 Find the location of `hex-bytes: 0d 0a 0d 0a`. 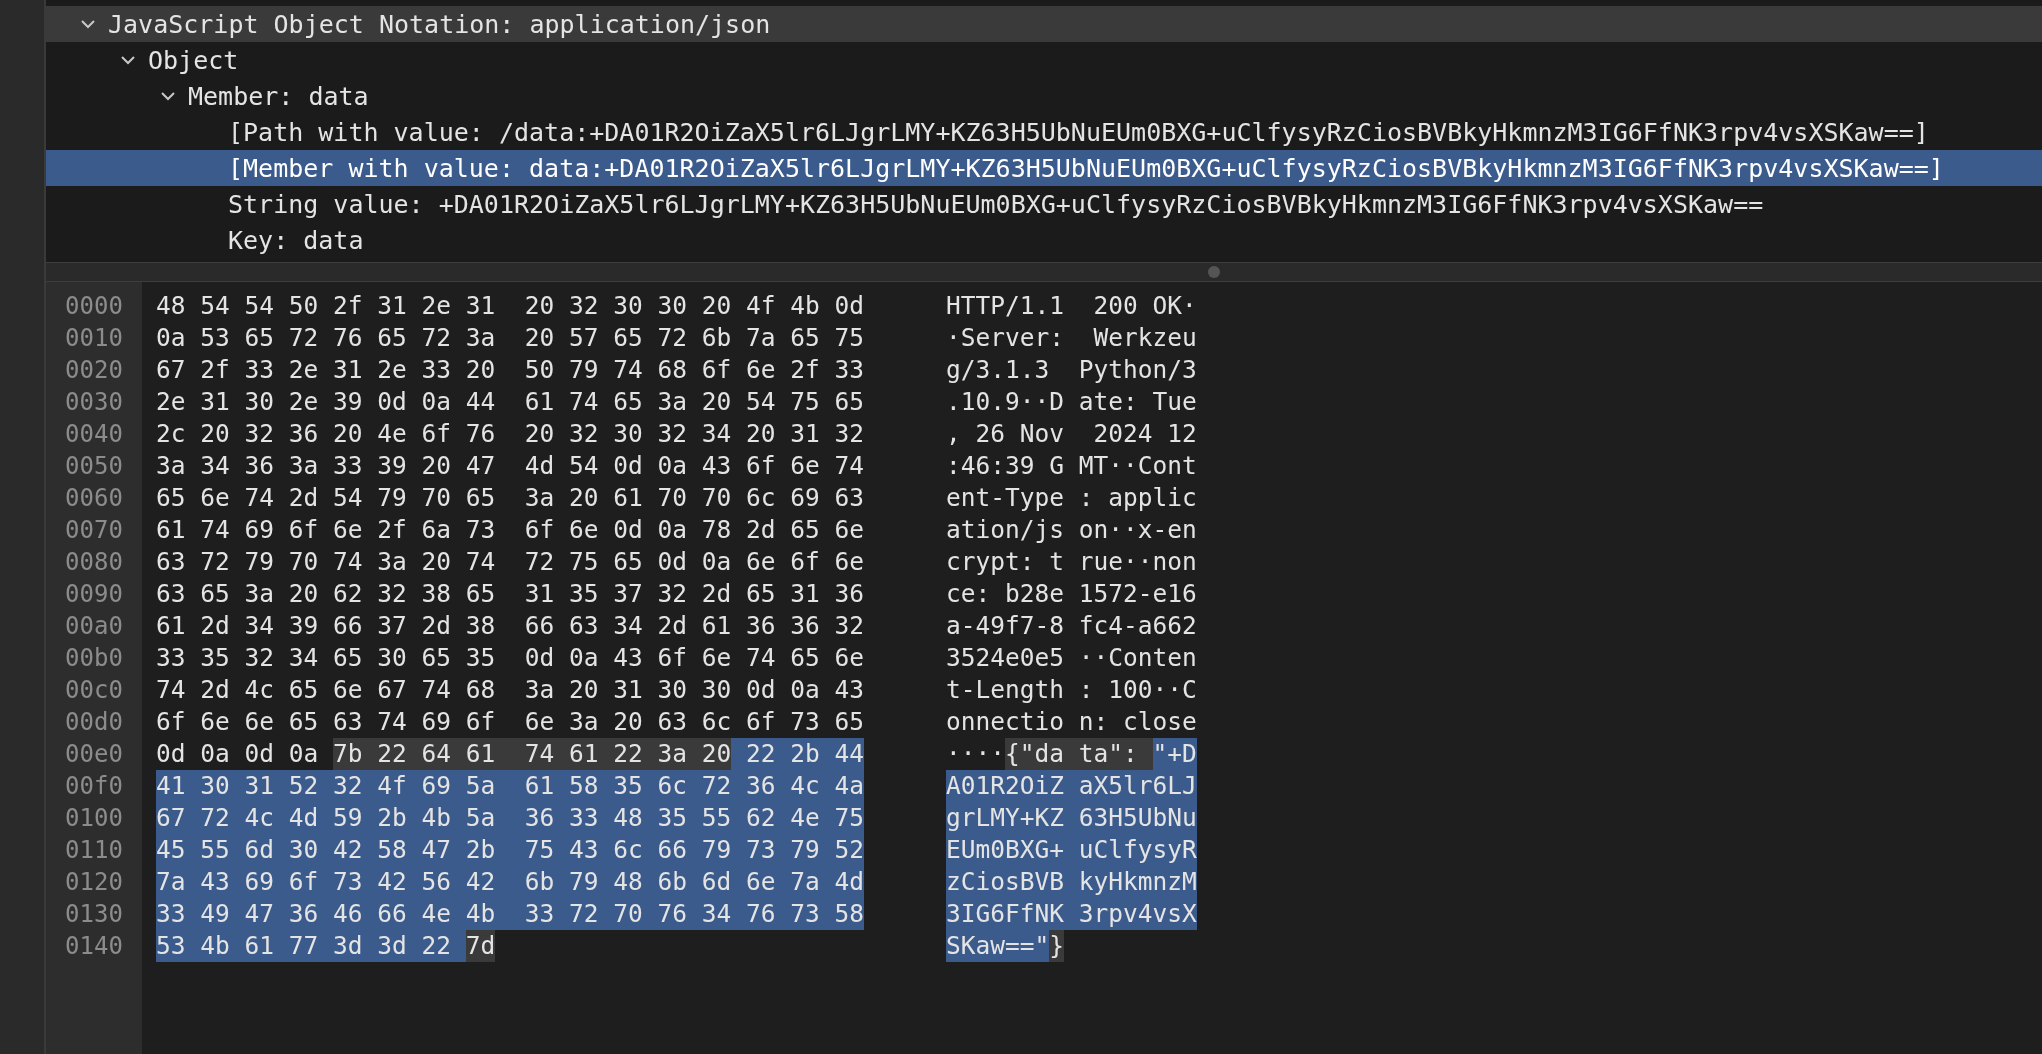

hex-bytes: 0d 0a 0d 0a is located at coordinates (244, 754).